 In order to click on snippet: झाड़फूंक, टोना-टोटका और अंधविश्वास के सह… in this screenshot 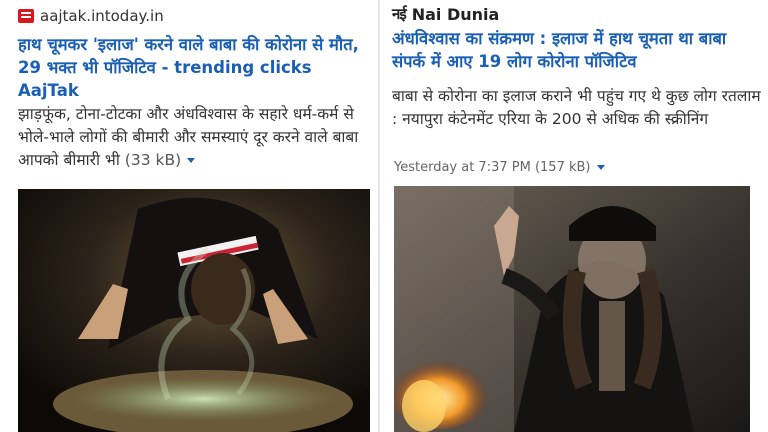, I will do `click(194, 137)`.